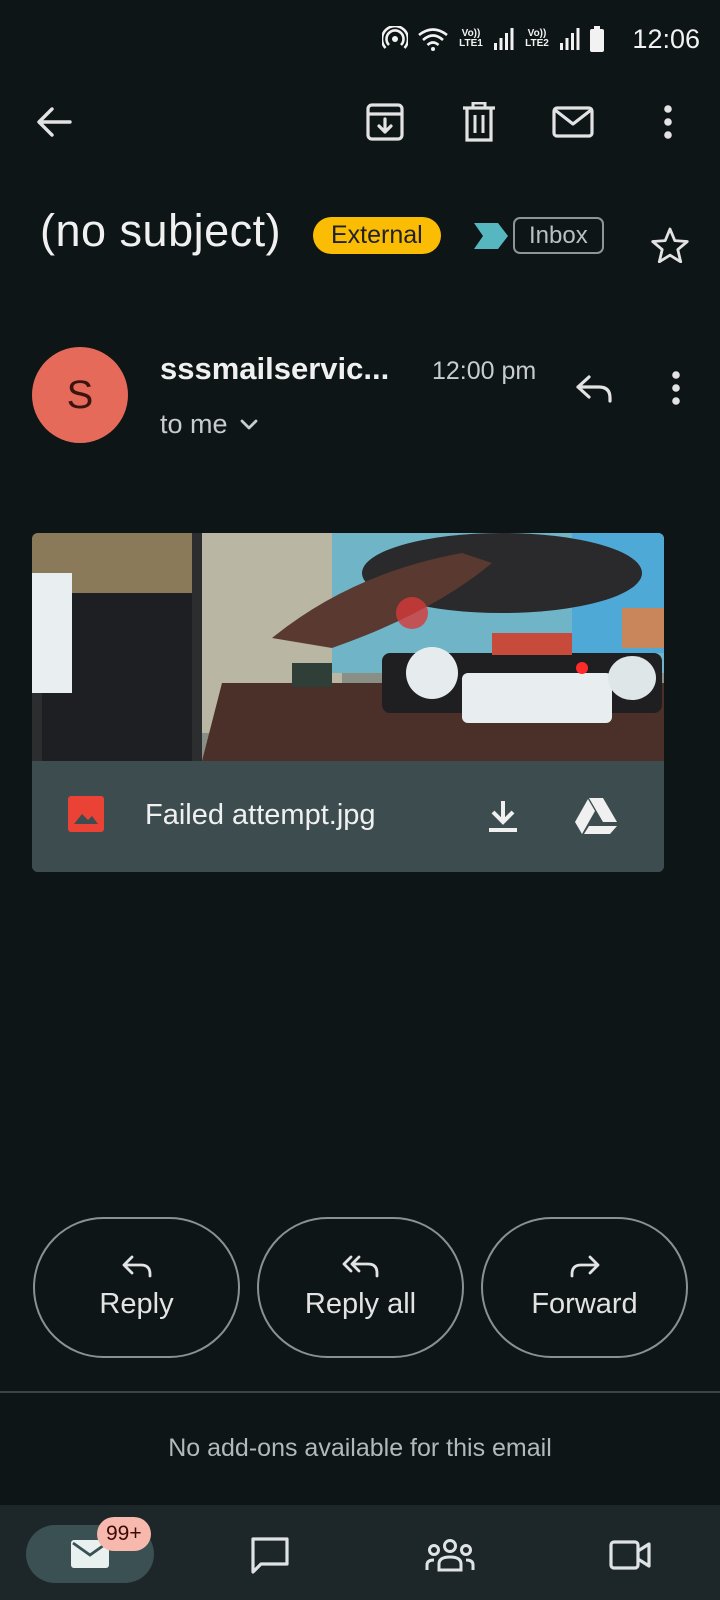  What do you see at coordinates (395, 37) in the screenshot?
I see `hotspot-icon` at bounding box center [395, 37].